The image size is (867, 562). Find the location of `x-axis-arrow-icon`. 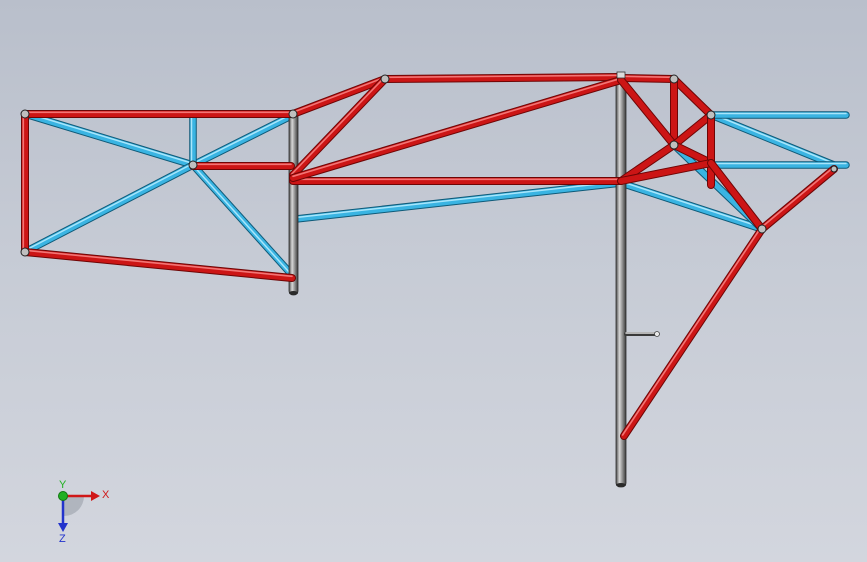

x-axis-arrow-icon is located at coordinates (95, 496).